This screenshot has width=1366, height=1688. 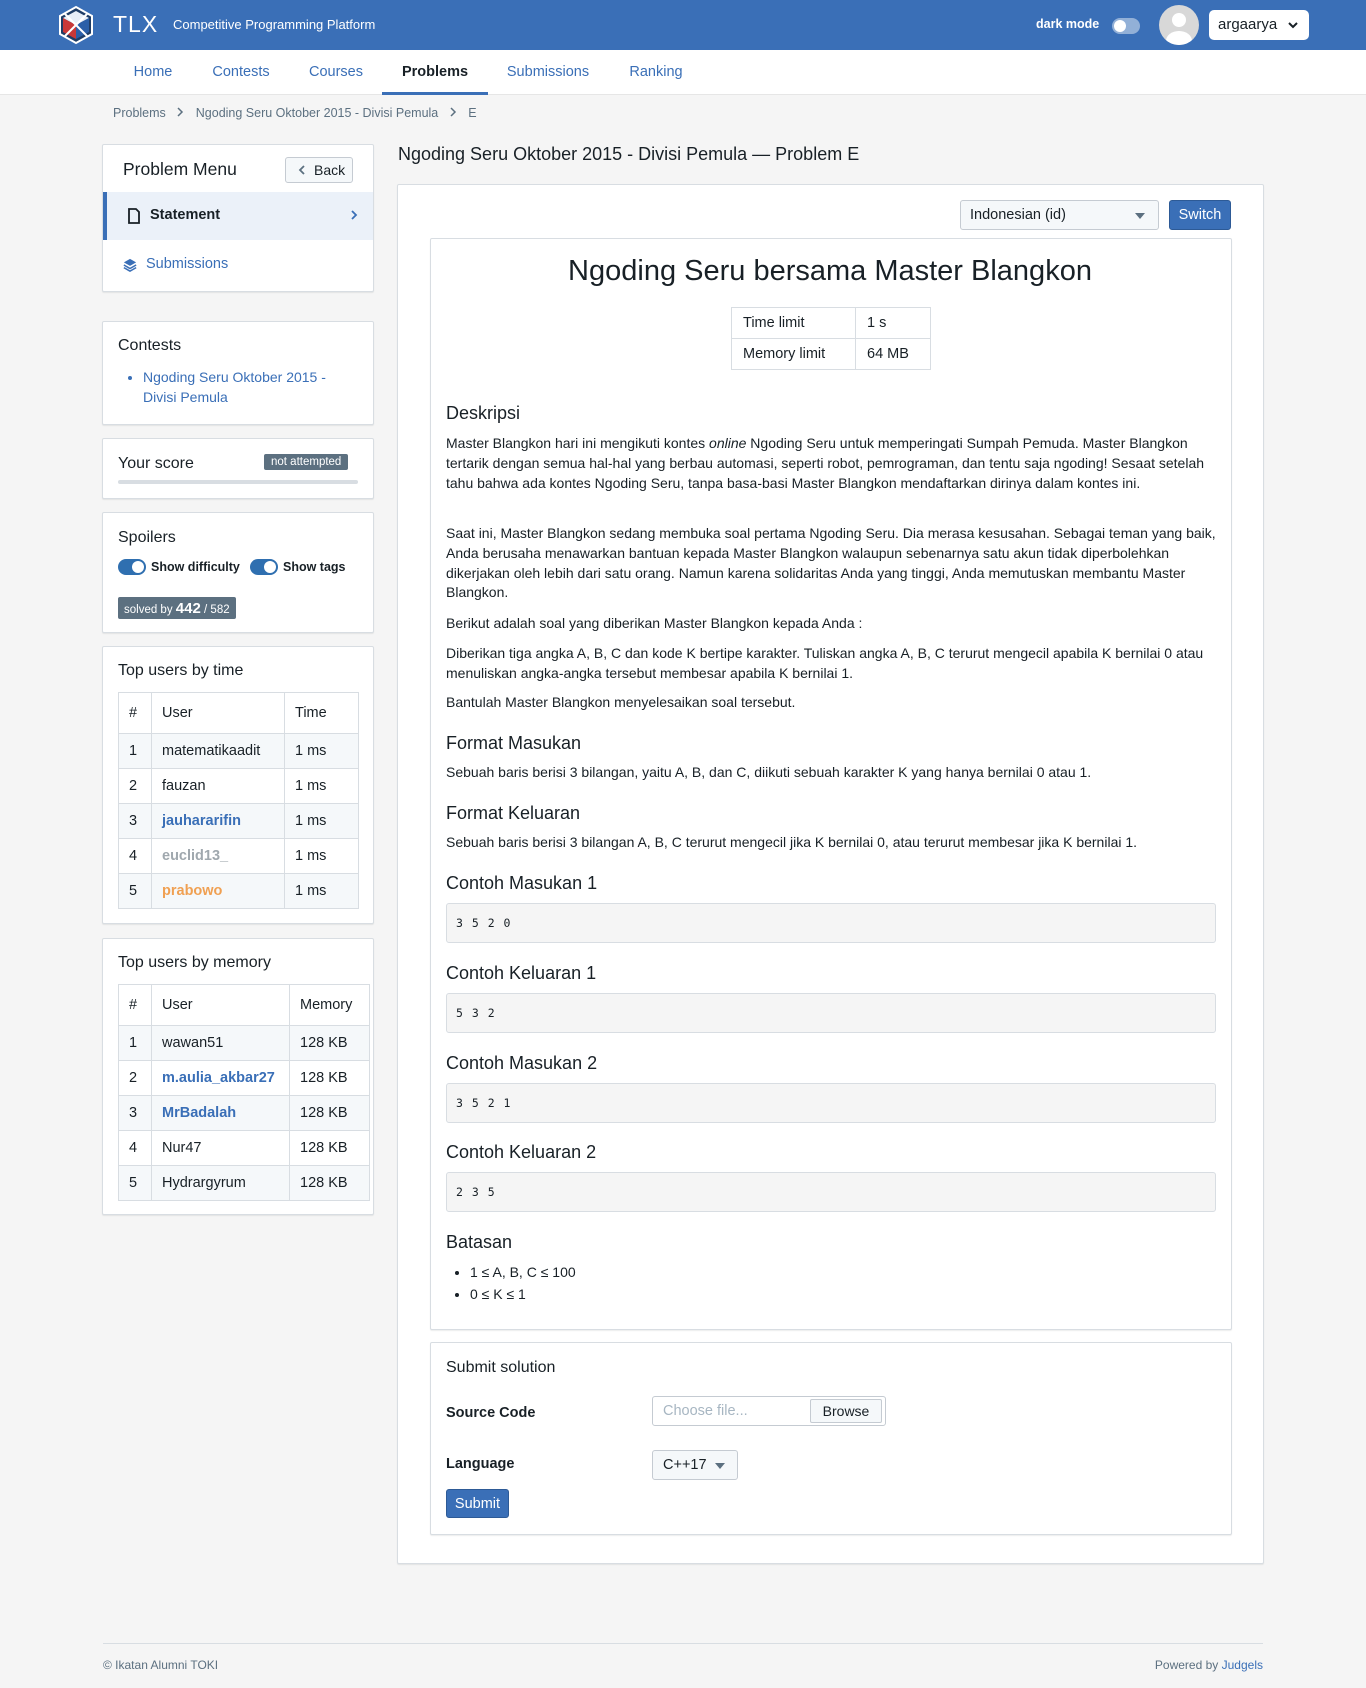 I want to click on user-cell: MrBadalah, so click(x=220, y=1113).